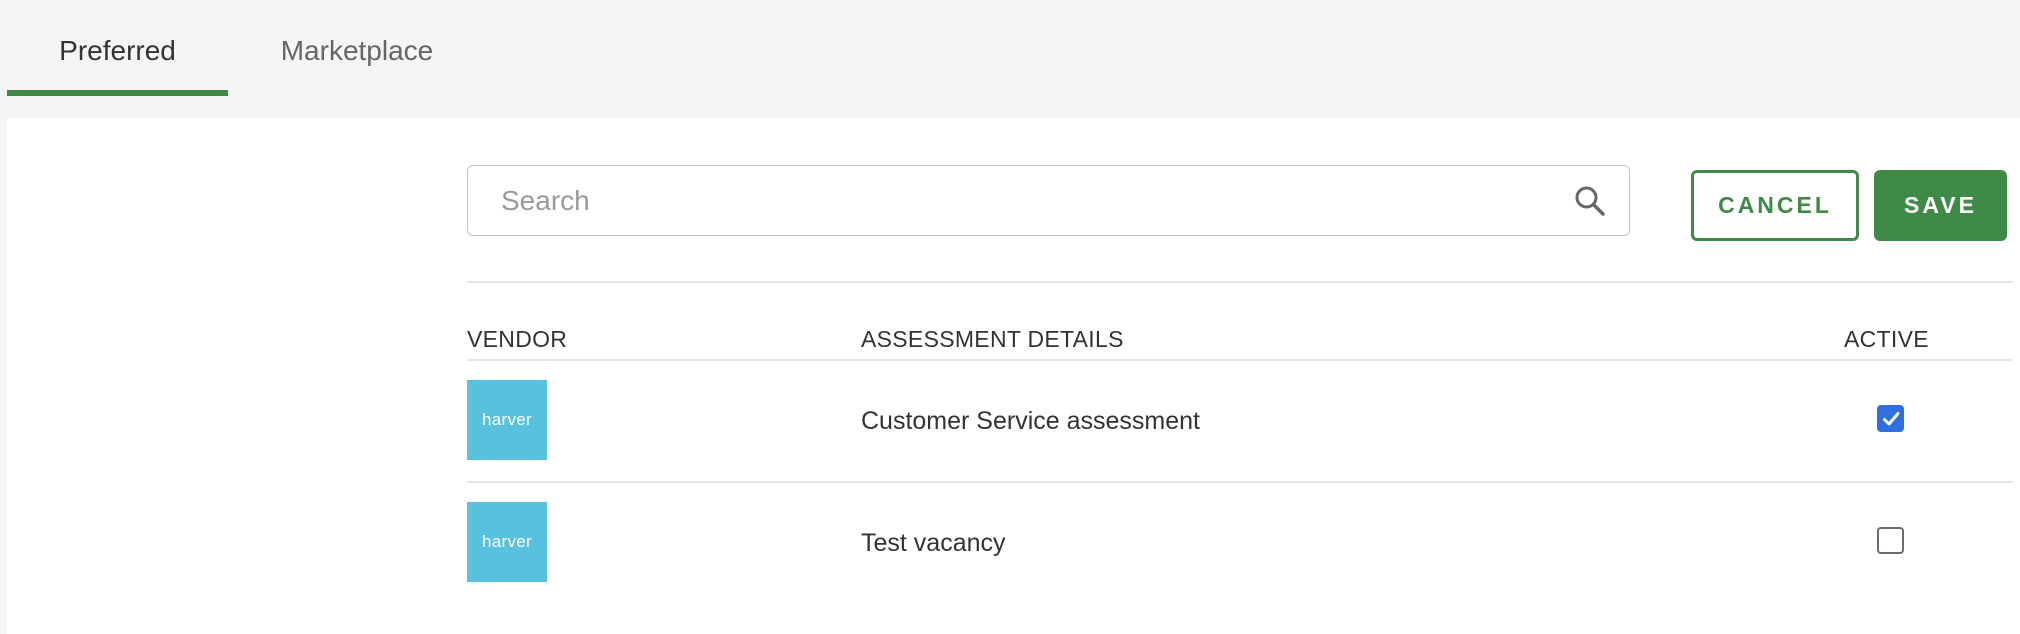 This screenshot has width=2020, height=634. I want to click on search-input, so click(1048, 200).